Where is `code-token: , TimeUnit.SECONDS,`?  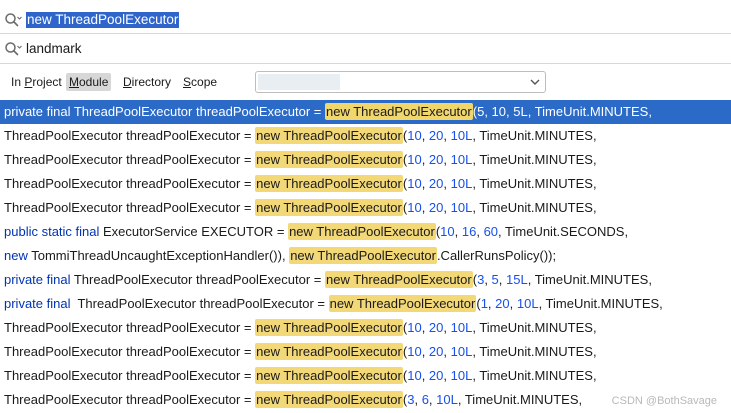 code-token: , TimeUnit.SECONDS, is located at coordinates (563, 231).